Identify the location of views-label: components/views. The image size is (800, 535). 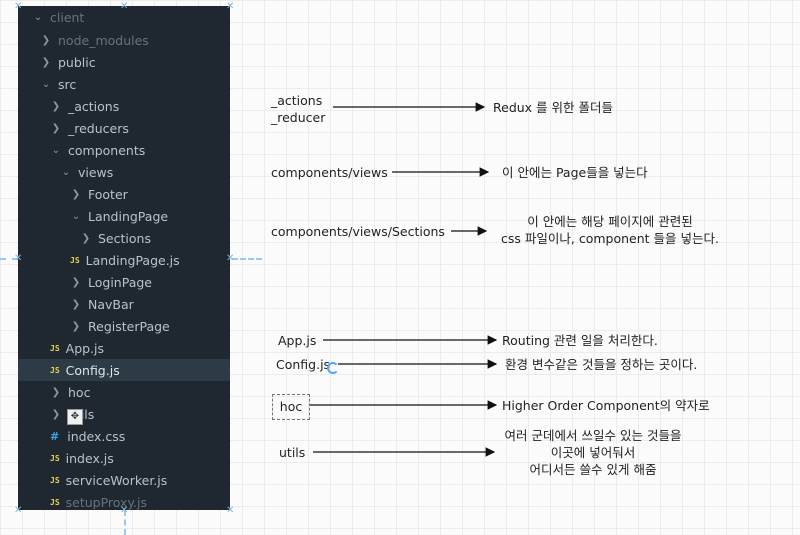
(329, 172).